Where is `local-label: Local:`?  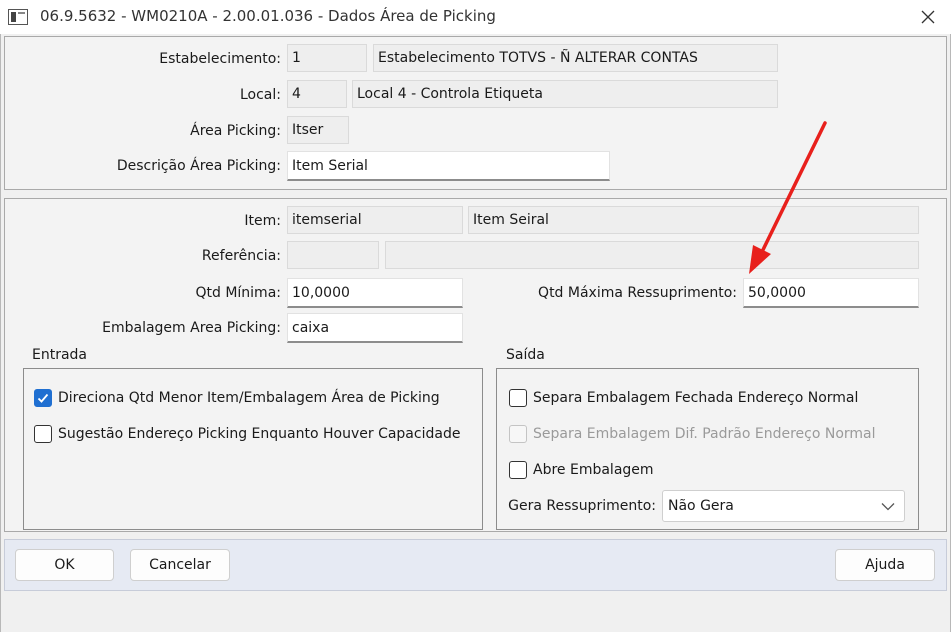
local-label: Local: is located at coordinates (260, 95).